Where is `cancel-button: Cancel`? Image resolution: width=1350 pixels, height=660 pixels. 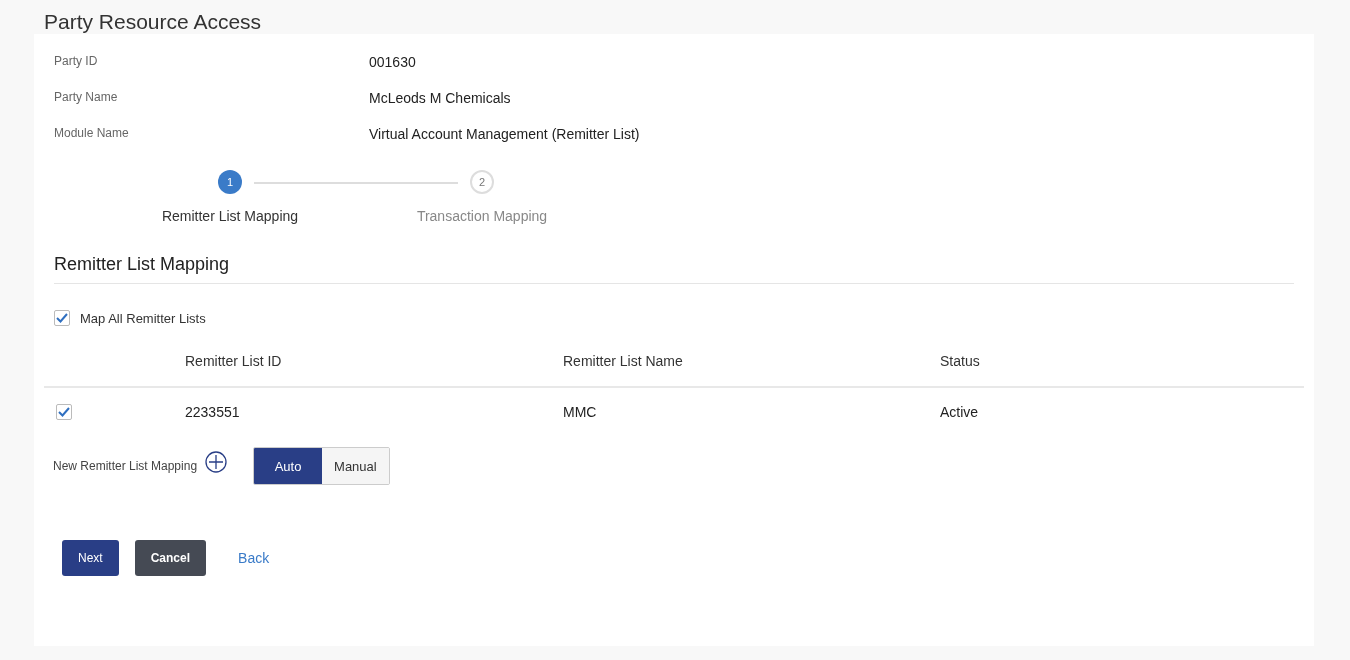
cancel-button: Cancel is located at coordinates (170, 558).